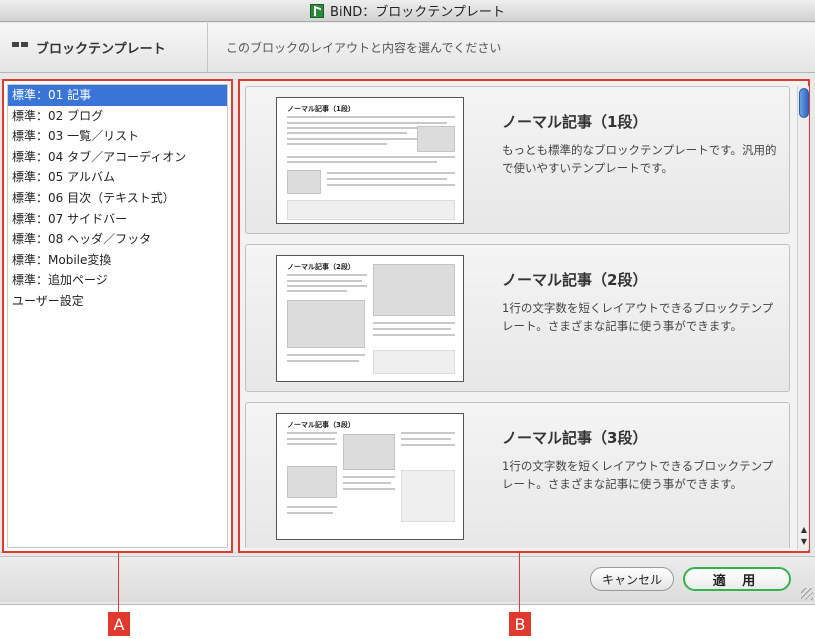 The height and width of the screenshot is (639, 815). What do you see at coordinates (119, 624) in the screenshot?
I see `callout-label-a: A` at bounding box center [119, 624].